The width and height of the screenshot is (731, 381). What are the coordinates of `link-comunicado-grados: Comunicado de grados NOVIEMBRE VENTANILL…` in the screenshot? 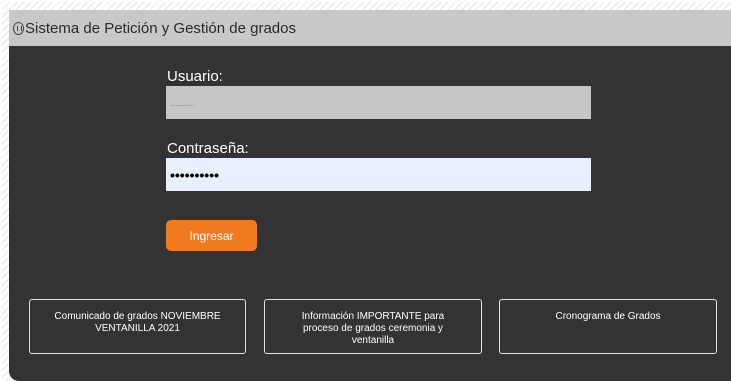 It's located at (137, 326).